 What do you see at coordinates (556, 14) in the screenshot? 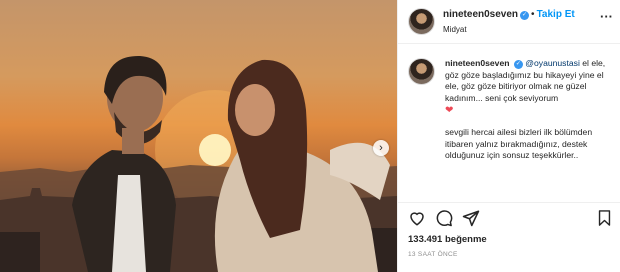
I see `follow-button: Takip Et` at bounding box center [556, 14].